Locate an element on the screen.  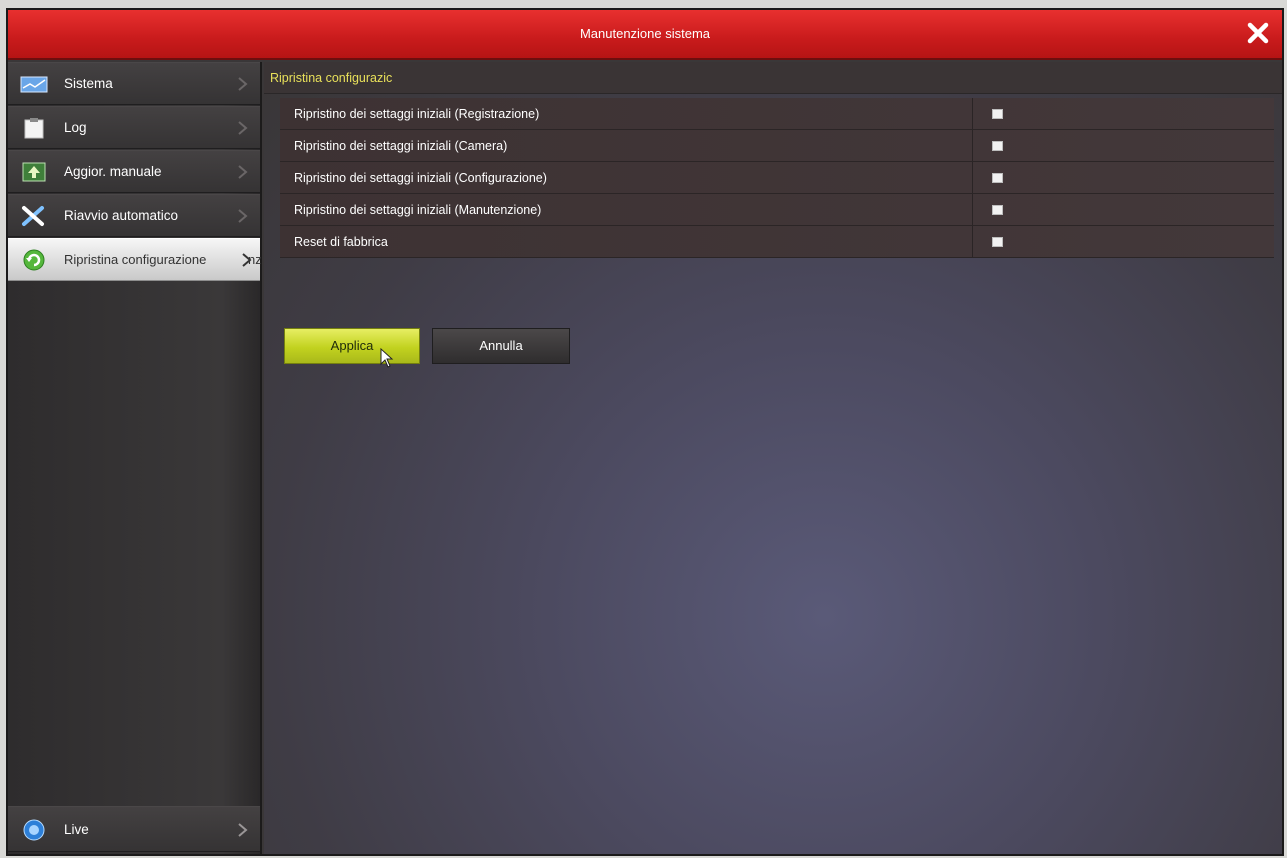
sidebar-item-label: Ripristina configurazione is located at coordinates (135, 259).